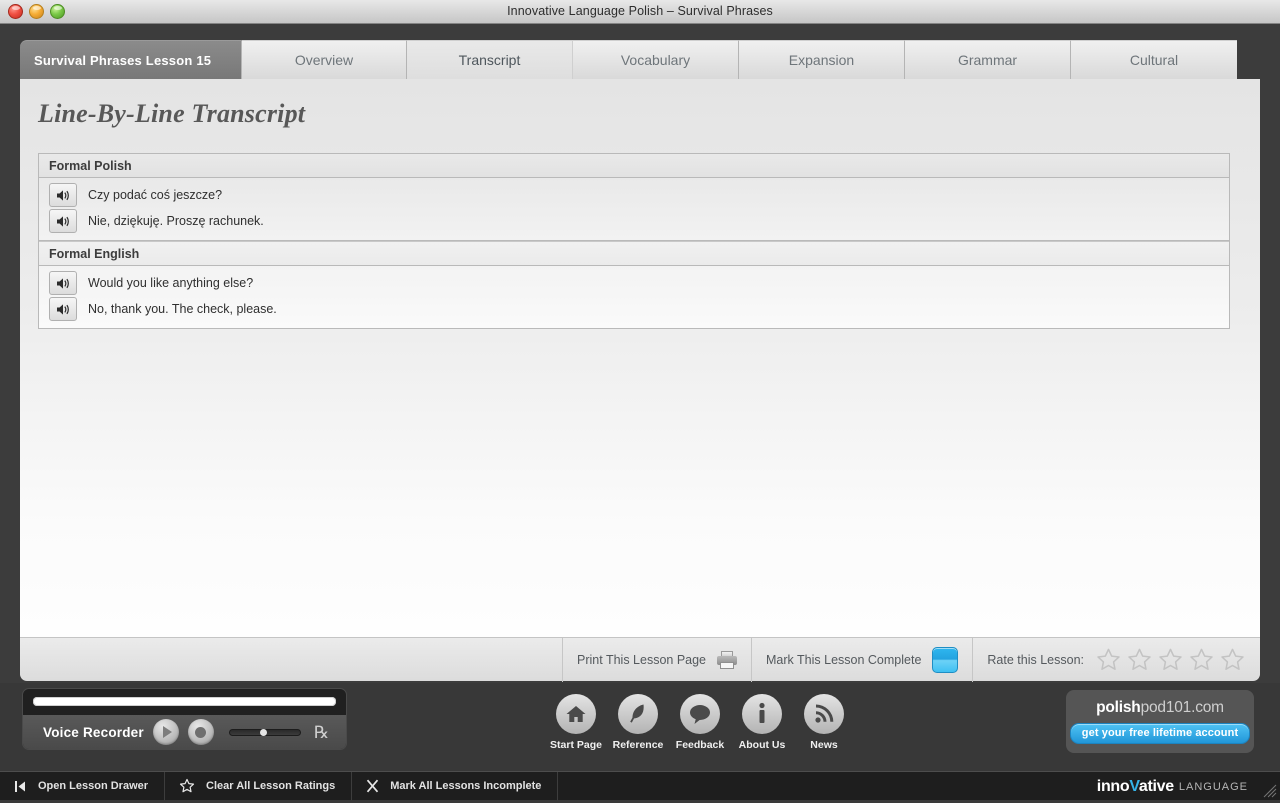 Image resolution: width=1280 pixels, height=803 pixels. Describe the element at coordinates (187, 786) in the screenshot. I see `star-outline-icon` at that location.